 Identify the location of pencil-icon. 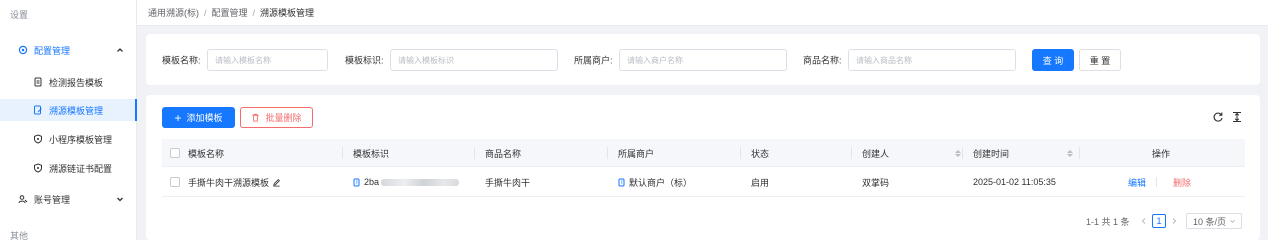
(276, 182).